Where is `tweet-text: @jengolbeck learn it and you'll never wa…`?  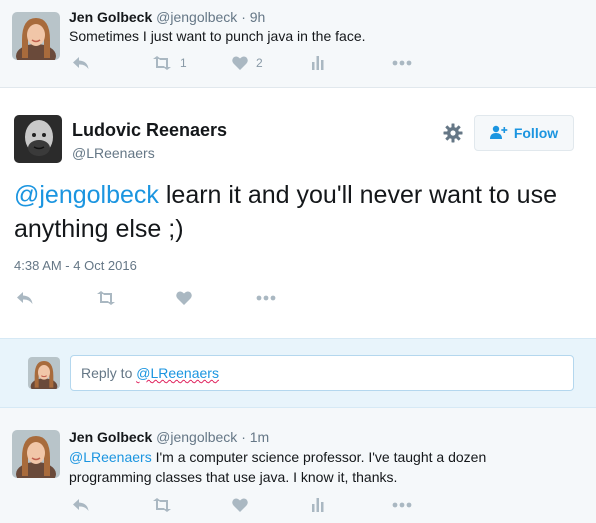 tweet-text: @jengolbeck learn it and you'll never wa… is located at coordinates (294, 212).